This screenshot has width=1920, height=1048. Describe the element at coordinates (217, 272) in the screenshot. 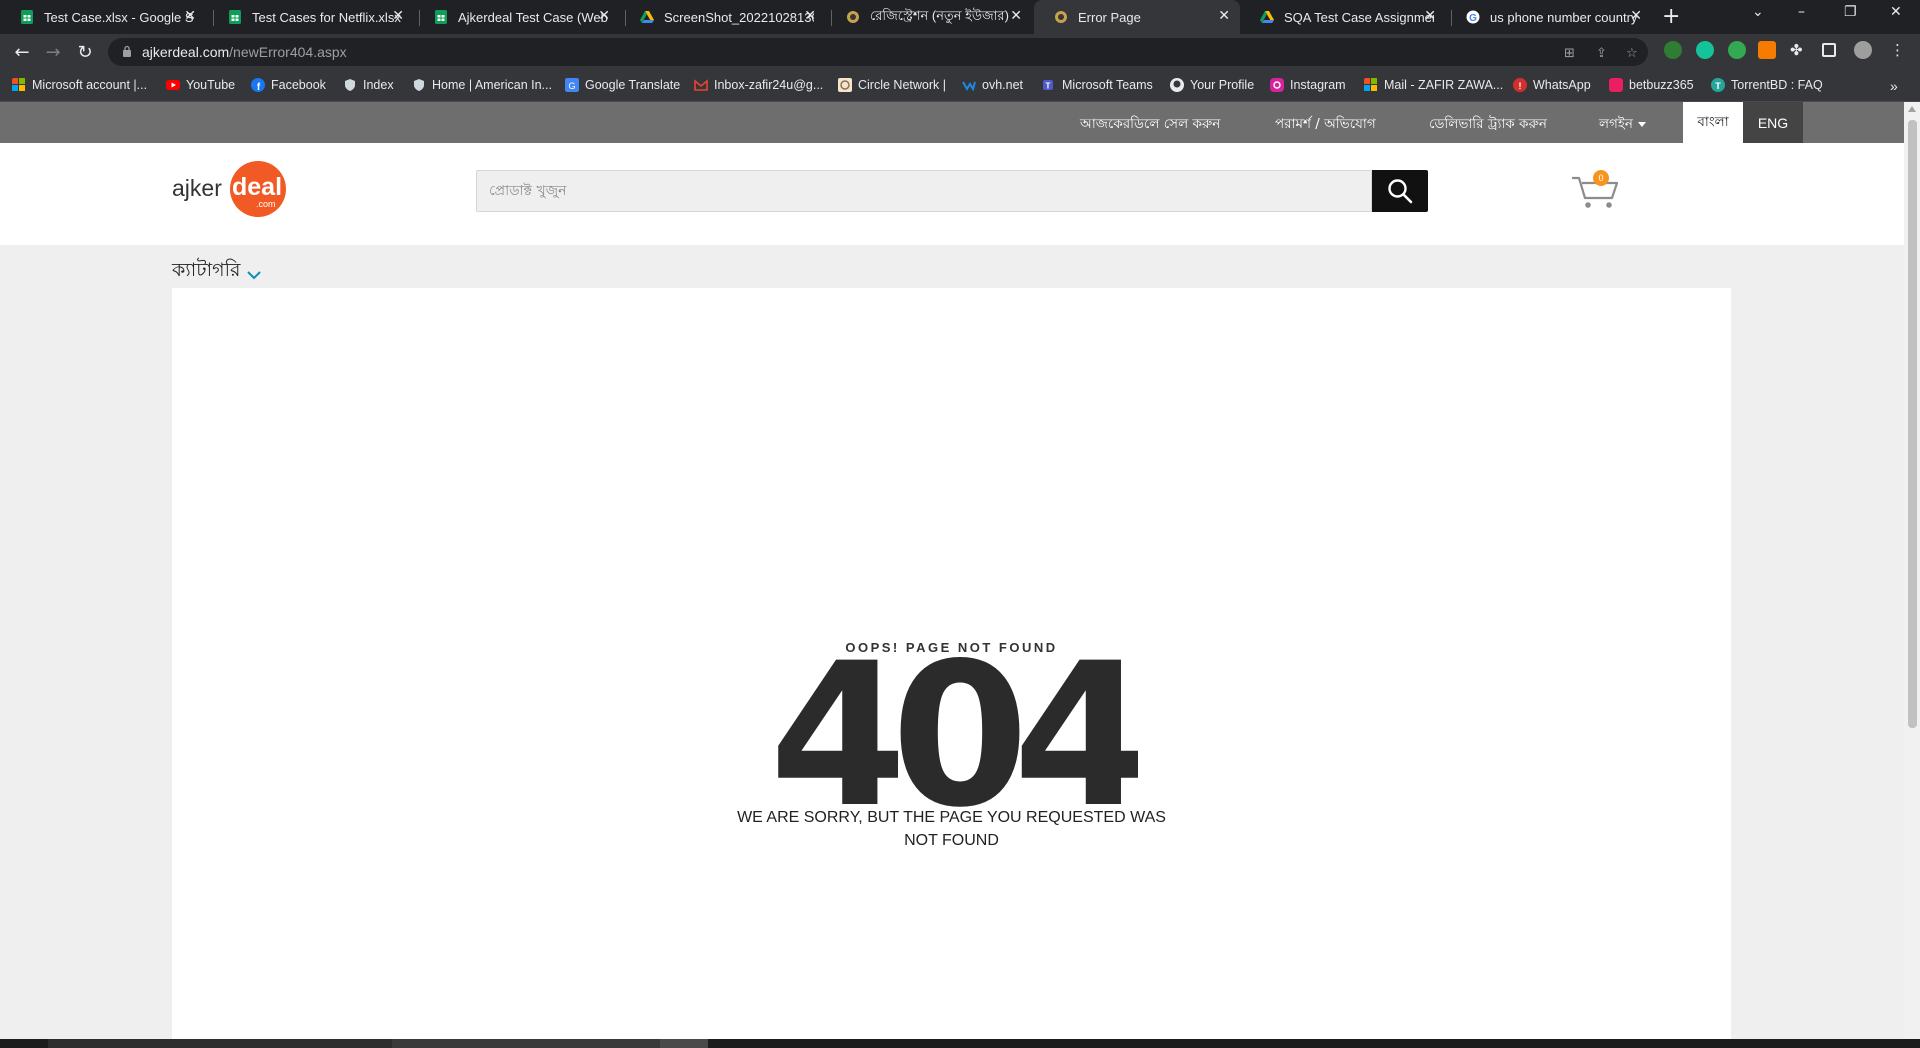

I see `category-menu: ক্যাটাগরি` at that location.